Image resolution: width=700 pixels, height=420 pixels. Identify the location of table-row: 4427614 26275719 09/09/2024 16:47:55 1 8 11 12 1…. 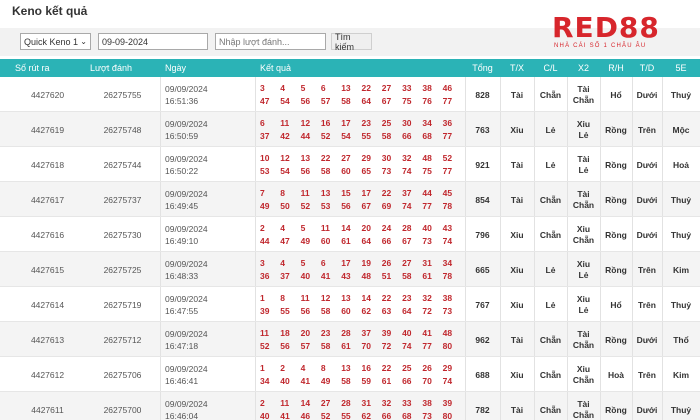
(350, 304).